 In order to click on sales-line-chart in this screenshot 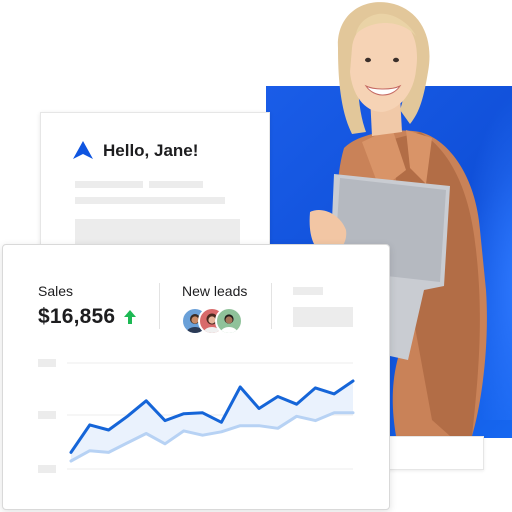, I will do `click(196, 416)`.